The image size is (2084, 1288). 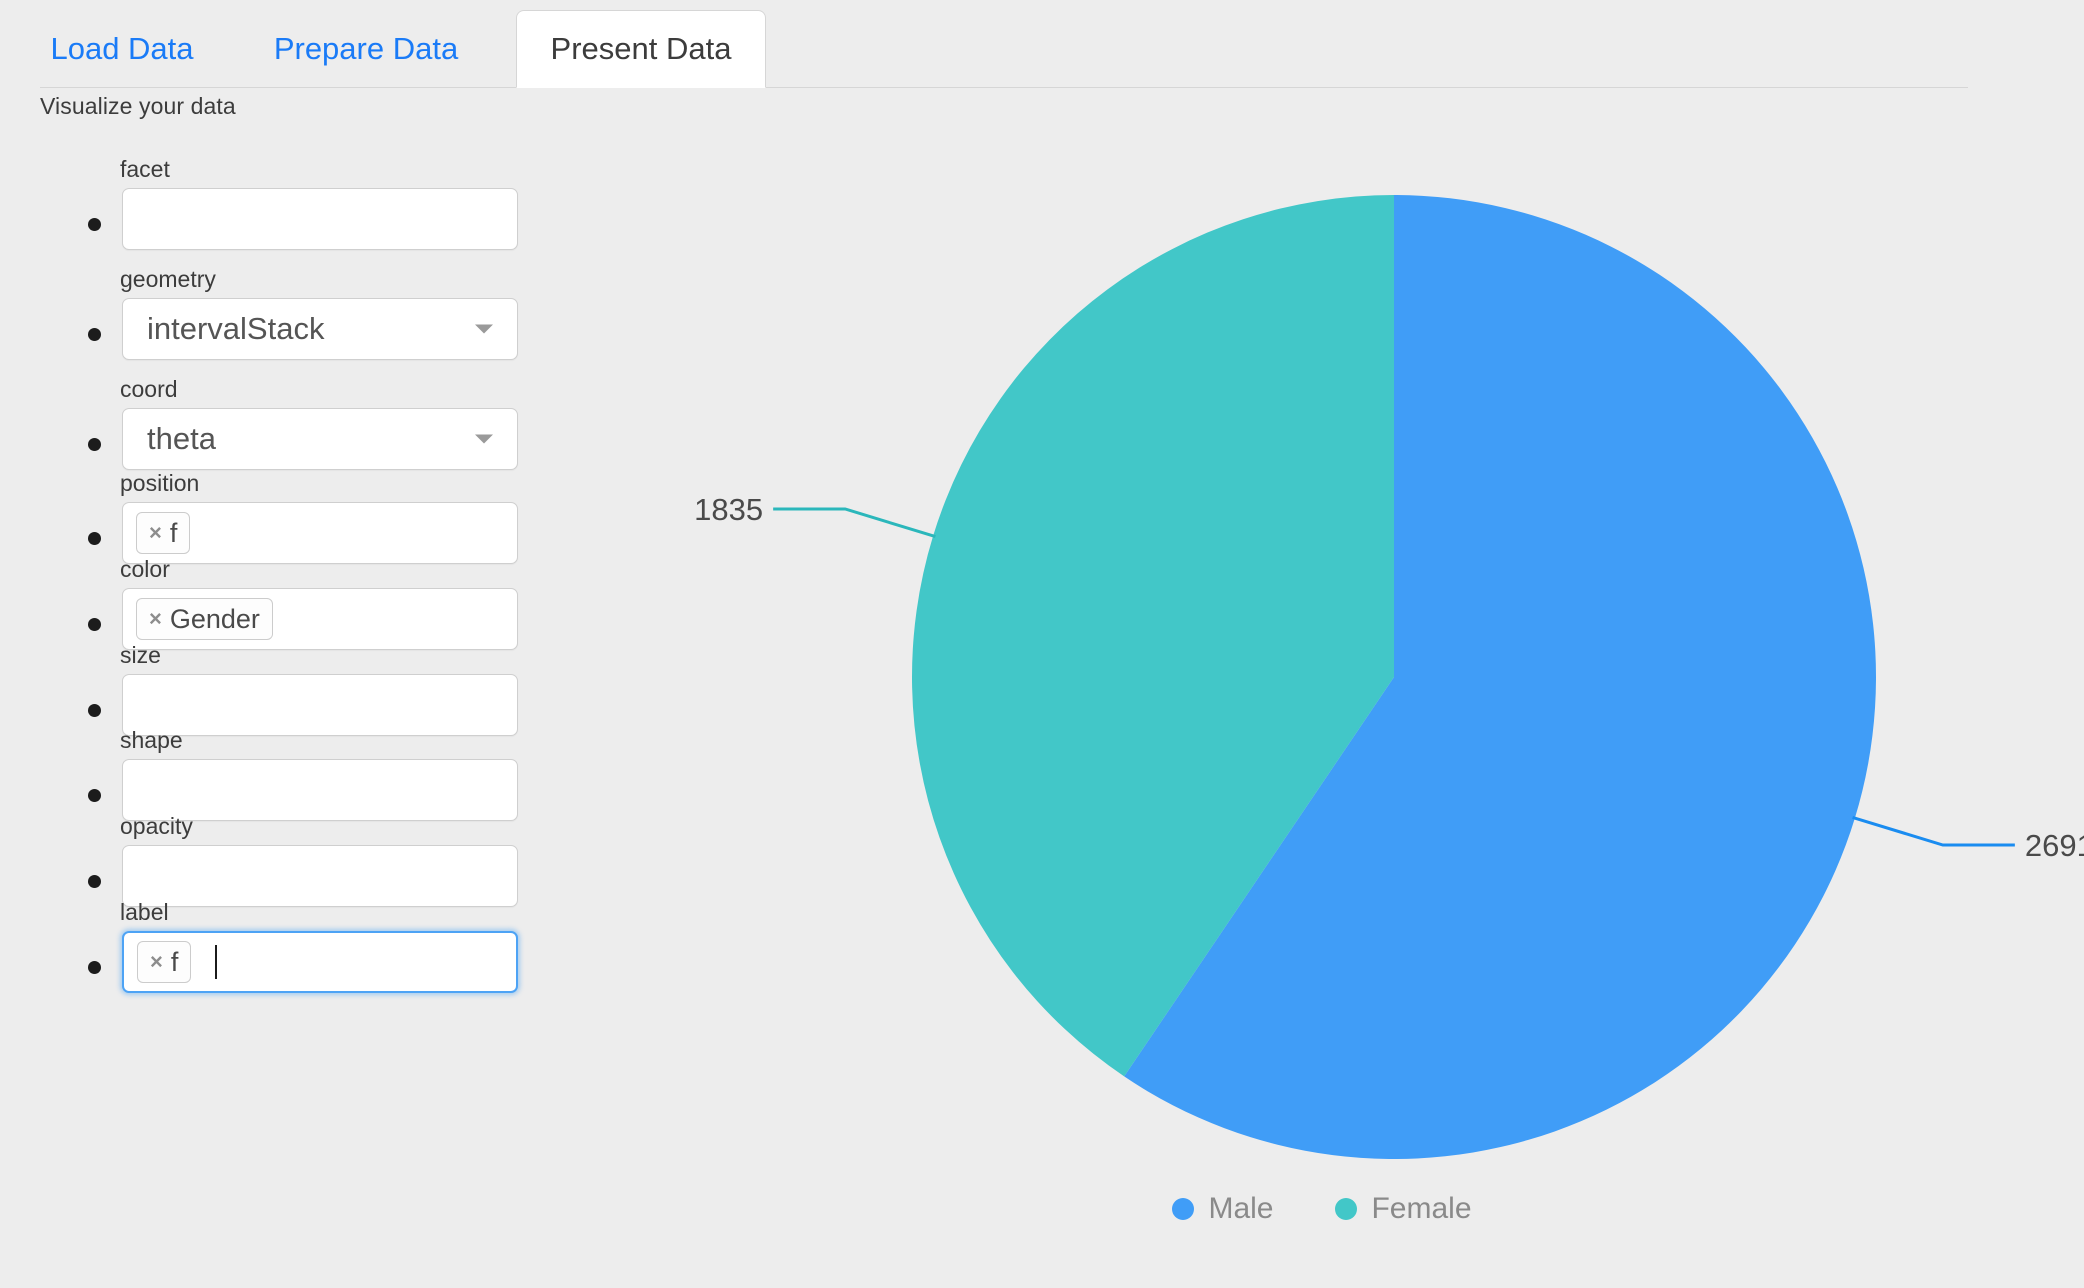 I want to click on legend-item-female: Female, so click(x=1403, y=1209).